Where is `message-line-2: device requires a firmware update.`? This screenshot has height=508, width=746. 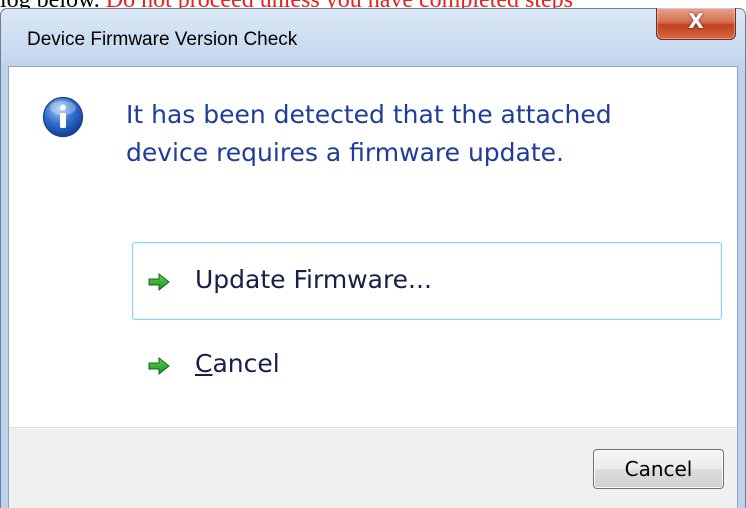 message-line-2: device requires a firmware update. is located at coordinates (345, 152).